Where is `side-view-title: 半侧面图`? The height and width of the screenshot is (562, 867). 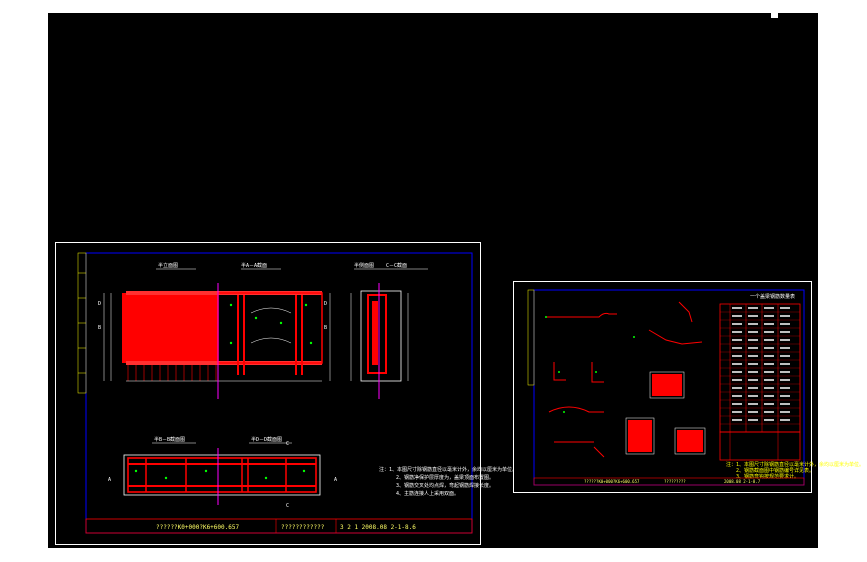 side-view-title: 半侧面图 is located at coordinates (364, 265).